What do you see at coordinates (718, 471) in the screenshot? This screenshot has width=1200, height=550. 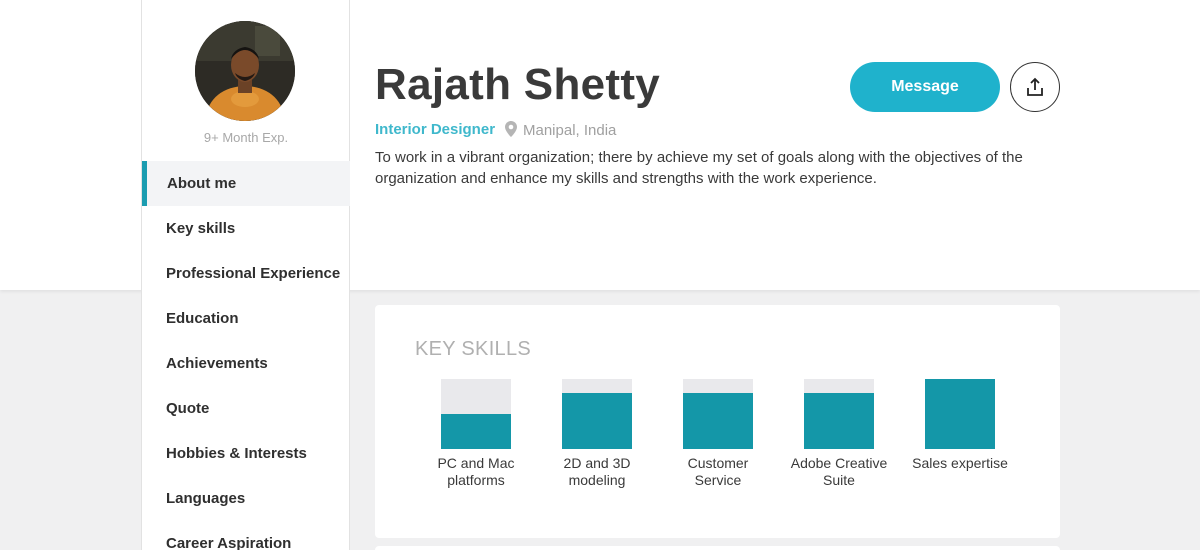 I see `skill-label: Customer Service` at bounding box center [718, 471].